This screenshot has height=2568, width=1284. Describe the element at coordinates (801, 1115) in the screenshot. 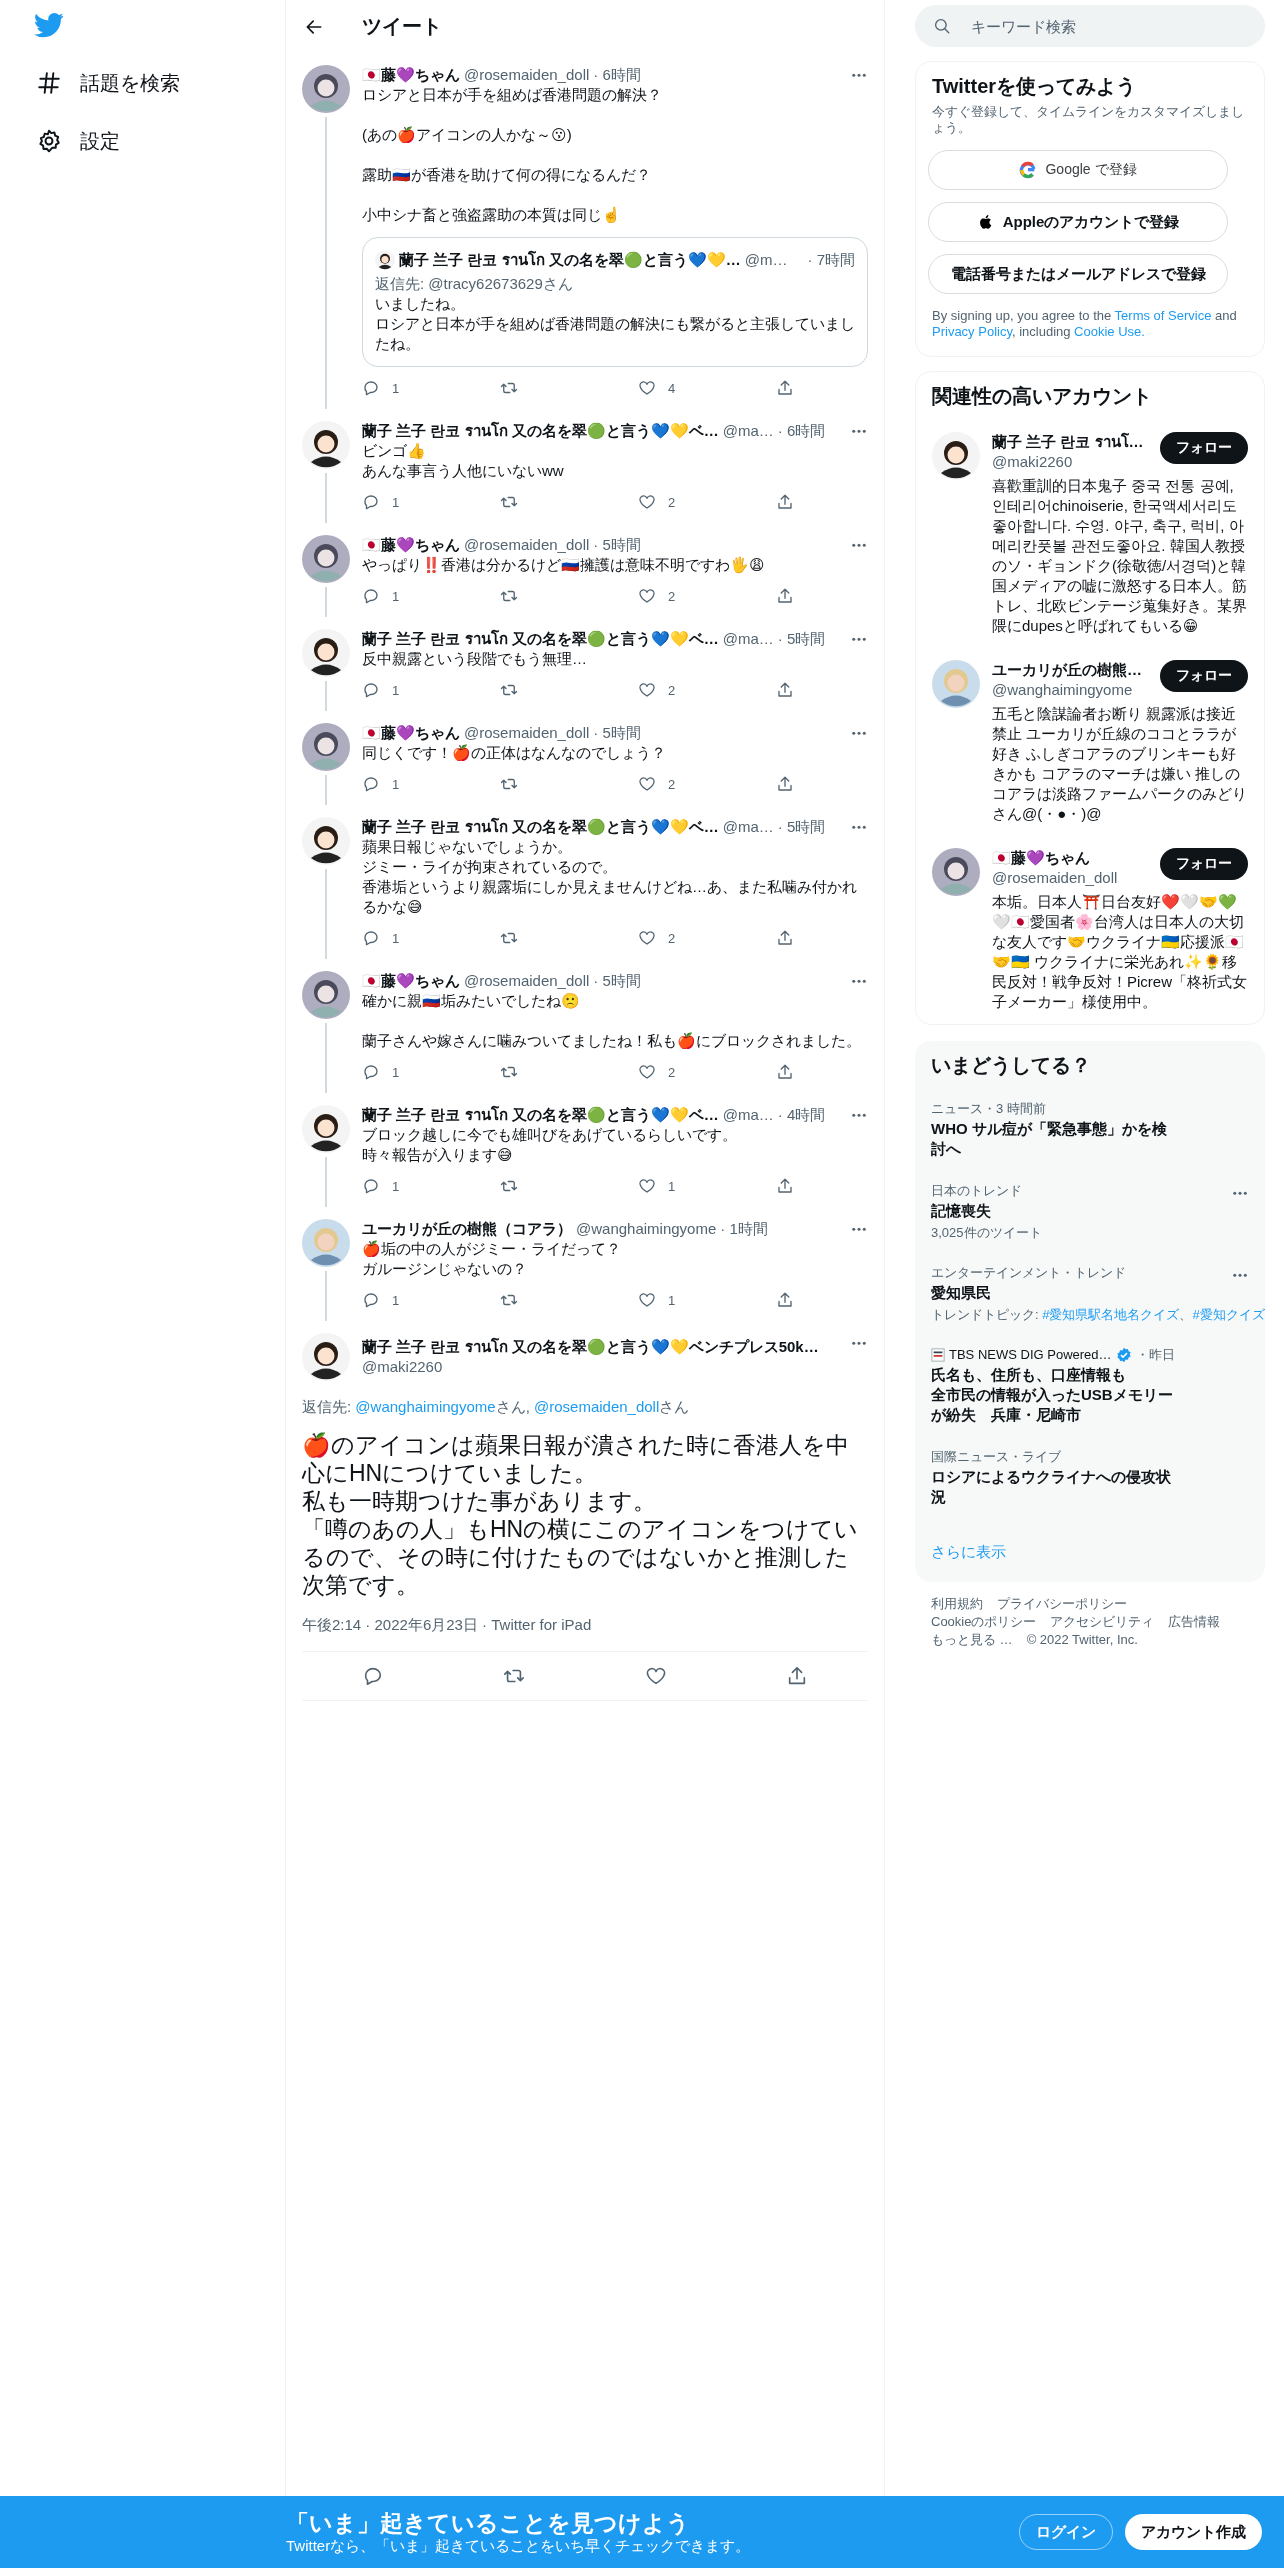

I see `timestamp: · 4時間` at that location.